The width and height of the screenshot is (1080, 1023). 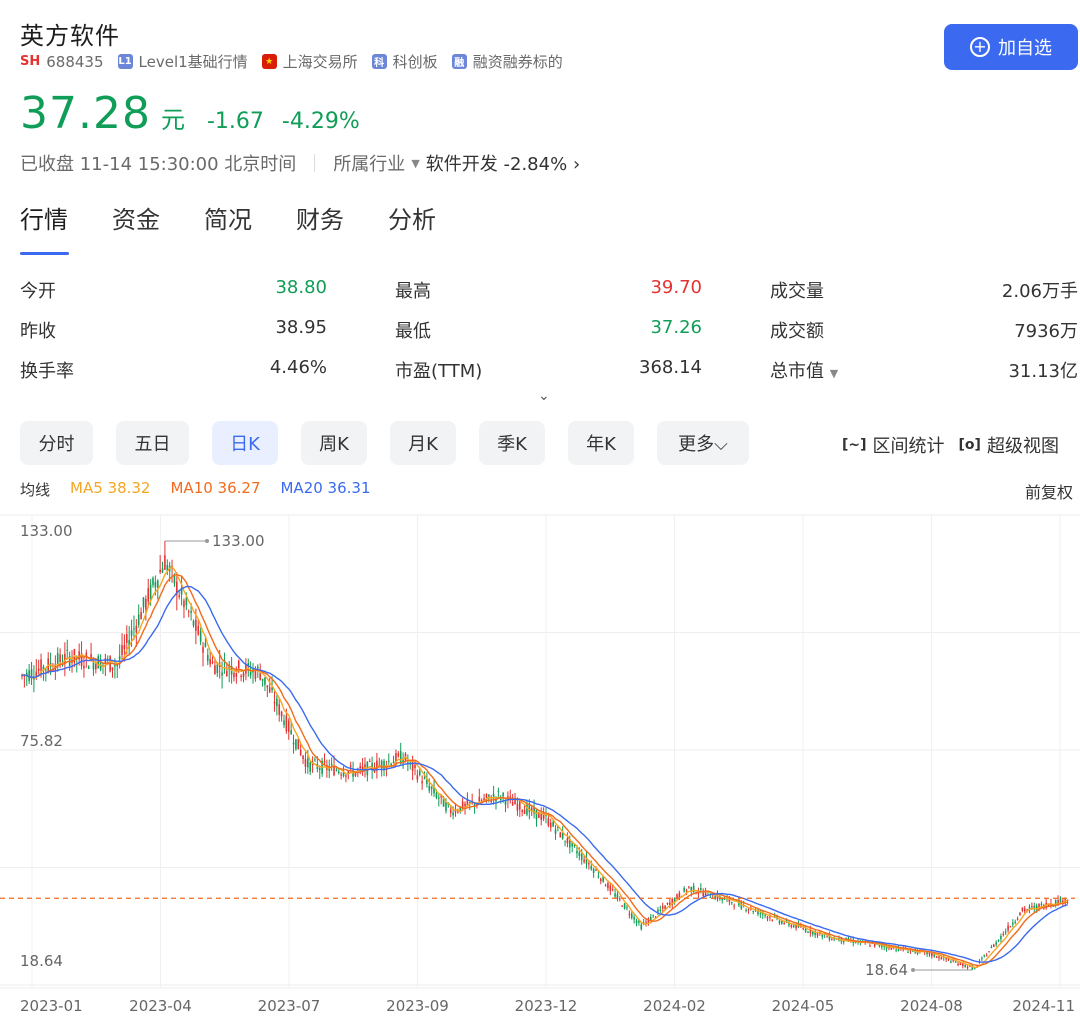 I want to click on star-market-tag: 科 科创板, so click(x=404, y=61).